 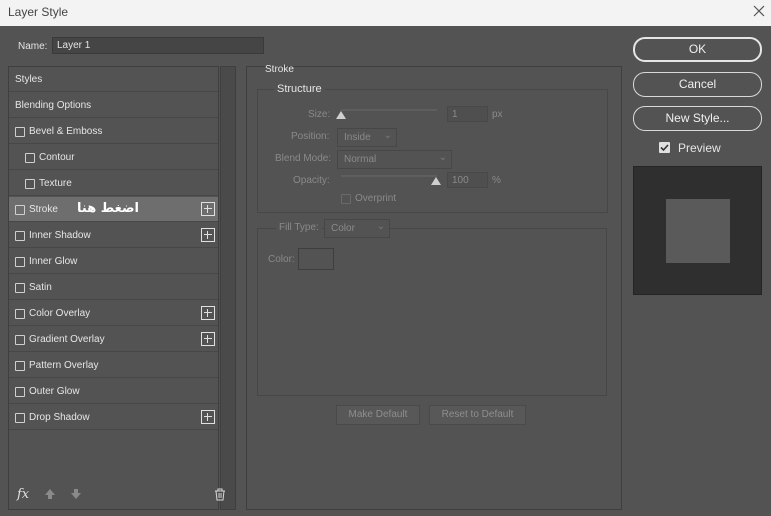 What do you see at coordinates (59, 417) in the screenshot?
I see `list-item-label: Drop Shadow` at bounding box center [59, 417].